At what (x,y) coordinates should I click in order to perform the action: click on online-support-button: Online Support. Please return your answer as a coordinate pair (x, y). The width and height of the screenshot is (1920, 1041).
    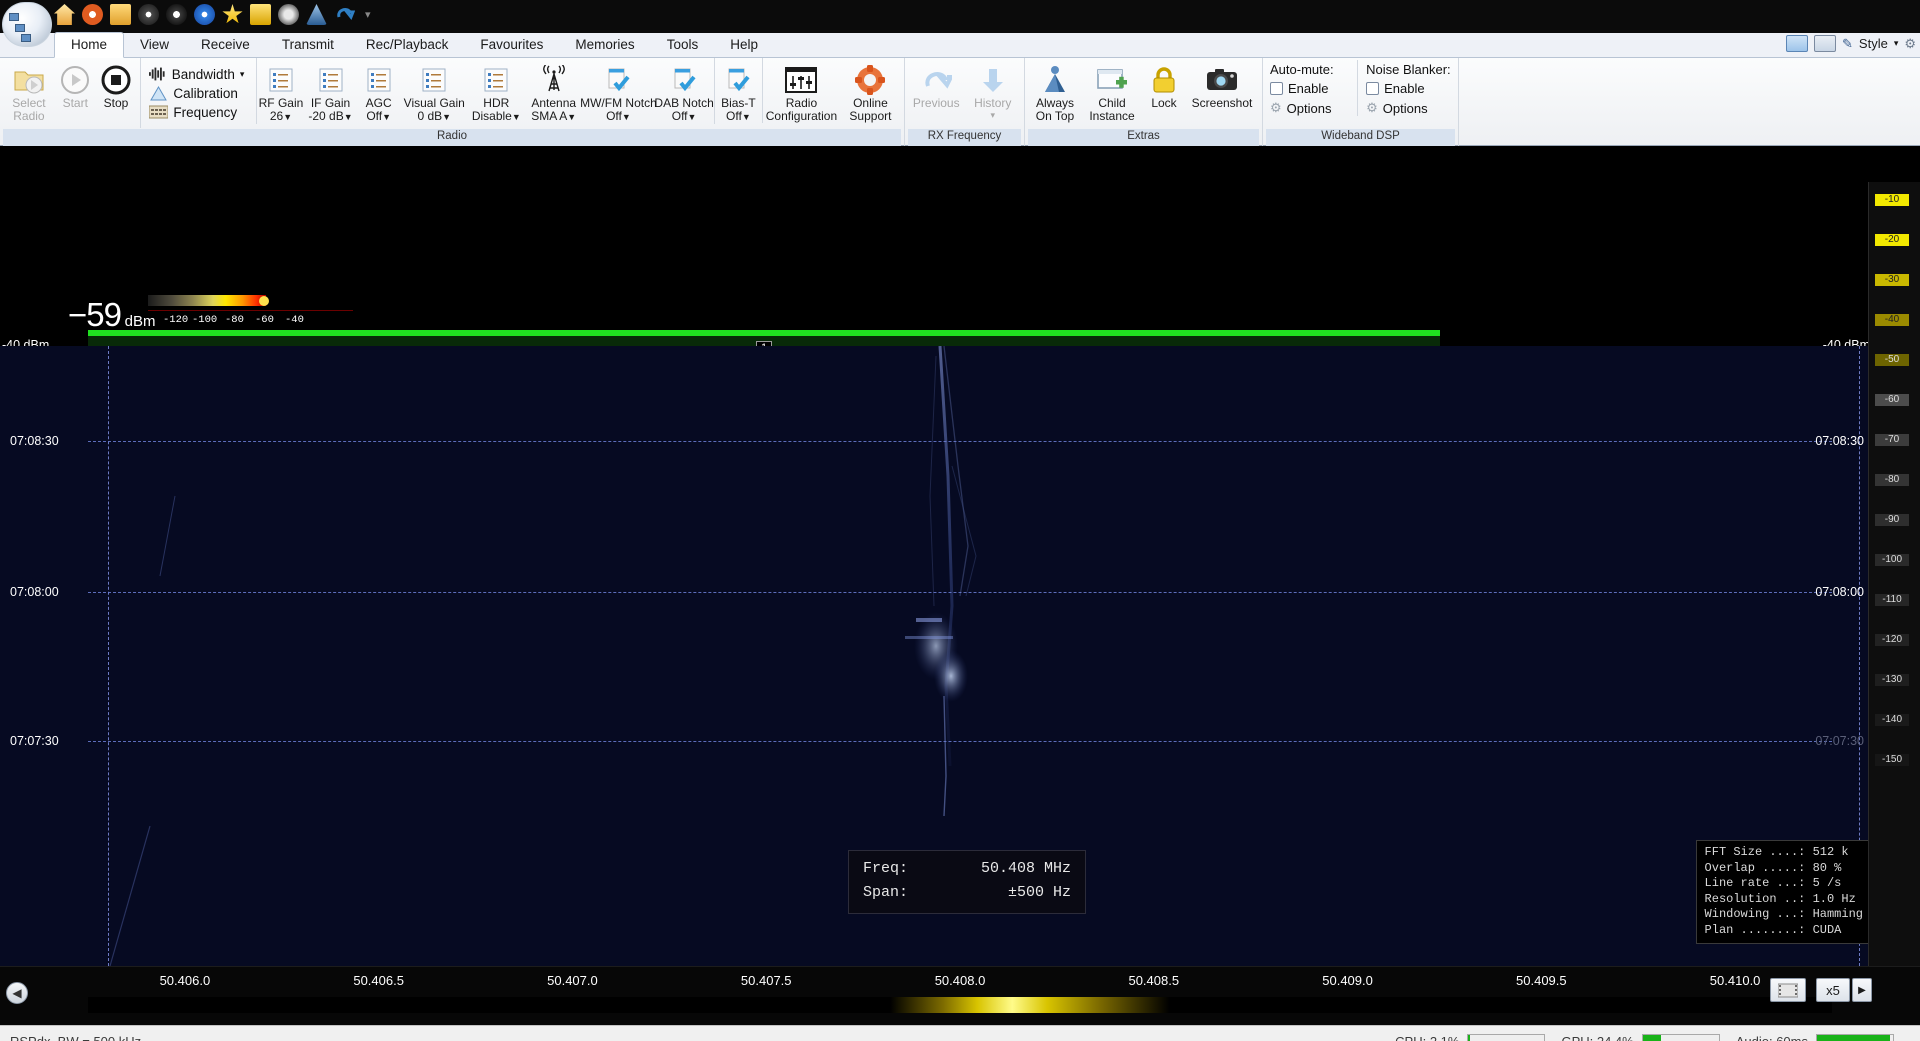
    Looking at the image, I should click on (870, 90).